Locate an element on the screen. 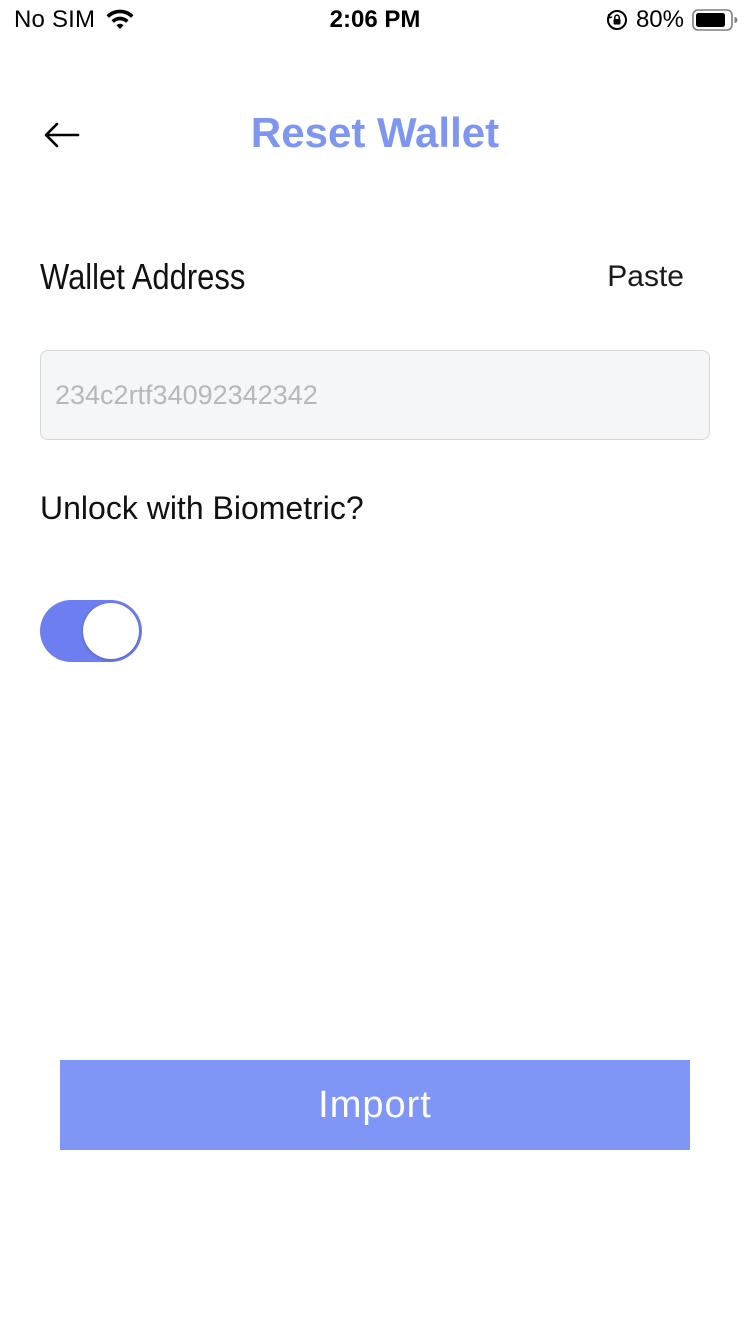  toggle-knob is located at coordinates (111, 631).